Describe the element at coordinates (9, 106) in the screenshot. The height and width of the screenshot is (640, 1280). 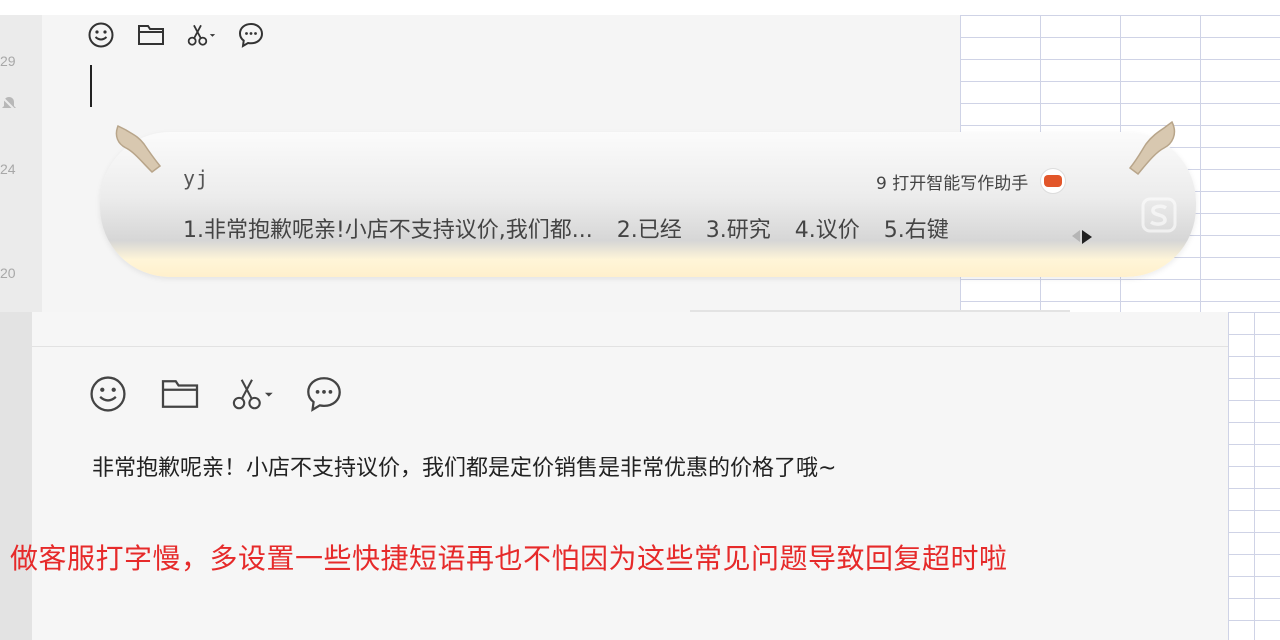
I see `mute-bell-icon` at that location.